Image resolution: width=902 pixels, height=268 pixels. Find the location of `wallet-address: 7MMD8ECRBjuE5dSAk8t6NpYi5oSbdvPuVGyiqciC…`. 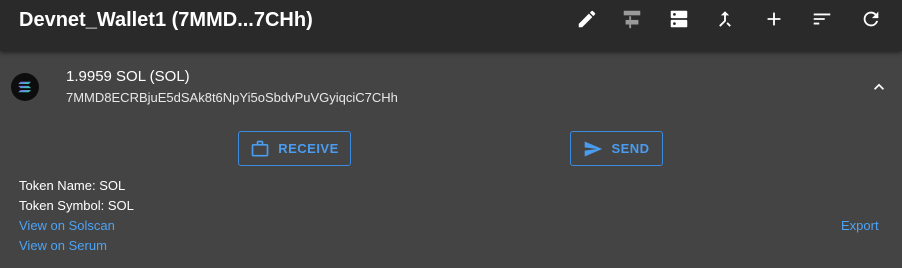

wallet-address: 7MMD8ECRBjuE5dSAk8t6NpYi5oSbdvPuVGyiqciC… is located at coordinates (232, 97).